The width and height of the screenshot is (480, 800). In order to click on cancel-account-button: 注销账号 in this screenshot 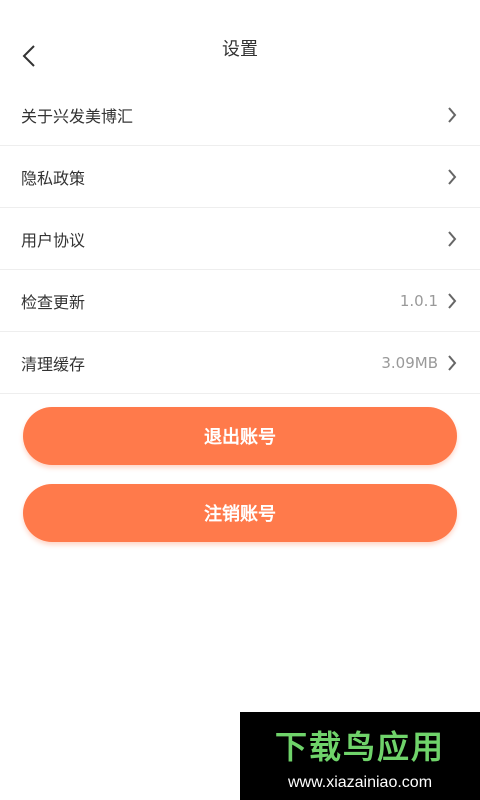, I will do `click(240, 513)`.